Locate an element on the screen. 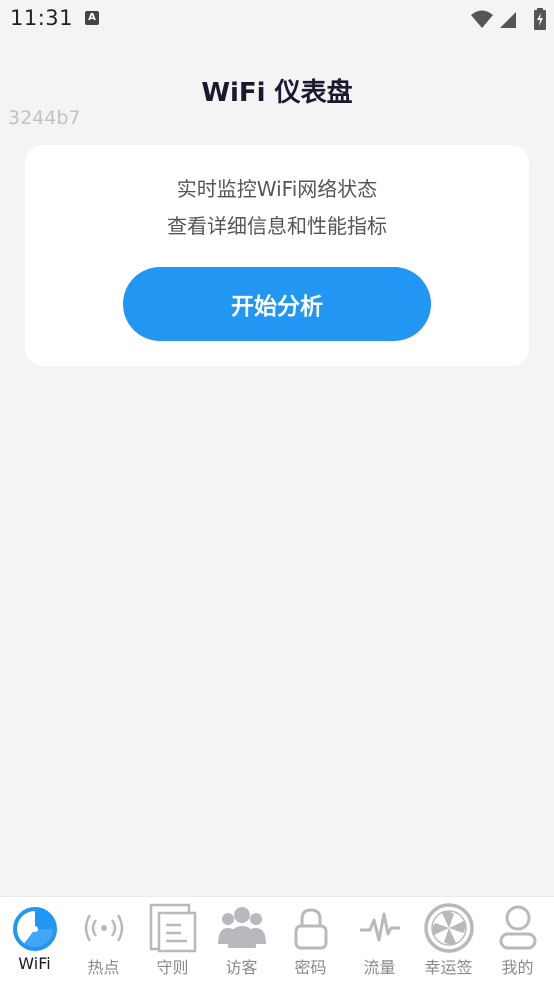 The image size is (554, 984). broadcast-icon is located at coordinates (103, 928).